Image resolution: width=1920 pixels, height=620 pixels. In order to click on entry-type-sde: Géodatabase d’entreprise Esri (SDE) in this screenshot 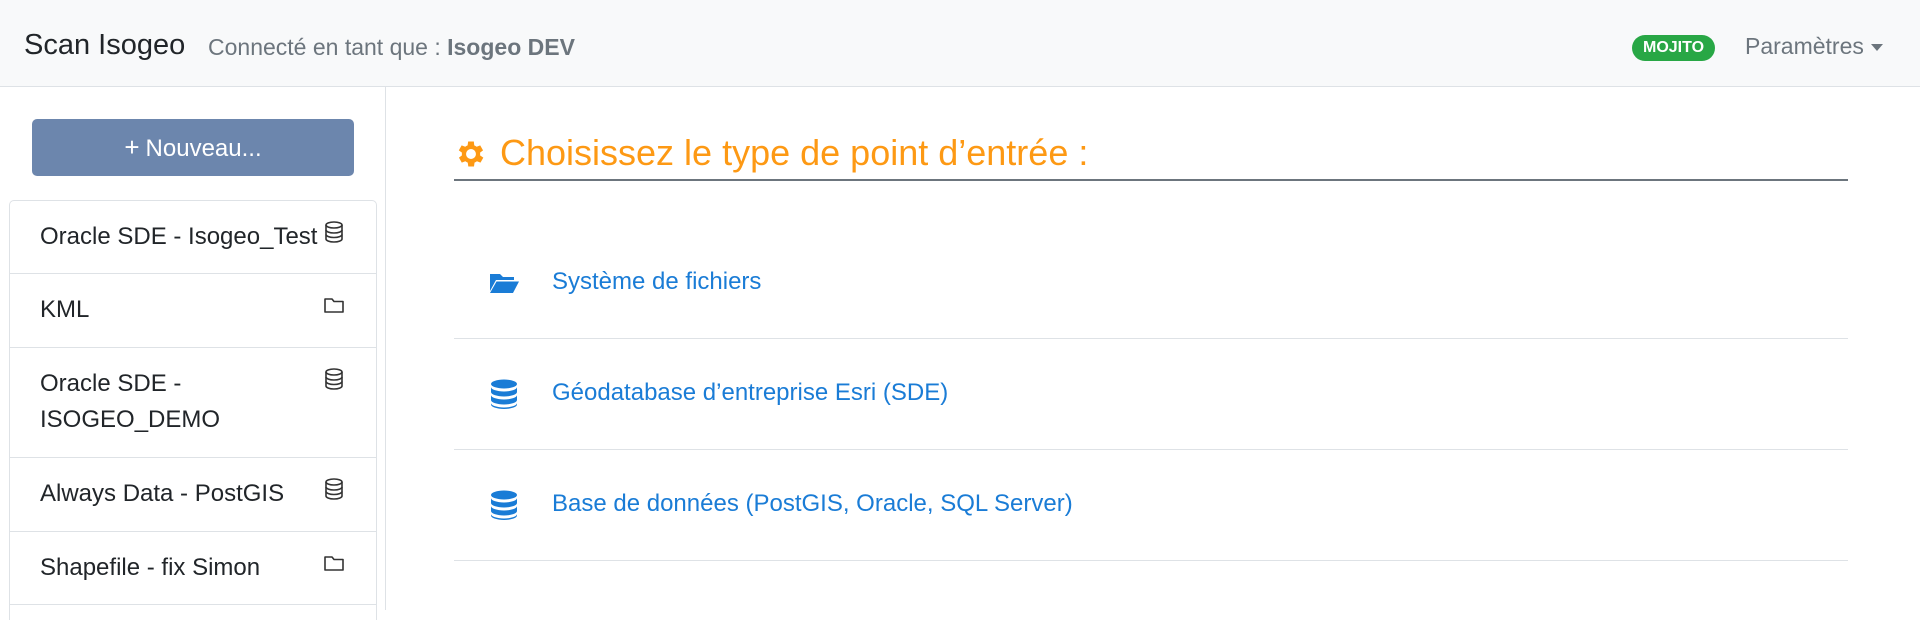, I will do `click(1151, 395)`.